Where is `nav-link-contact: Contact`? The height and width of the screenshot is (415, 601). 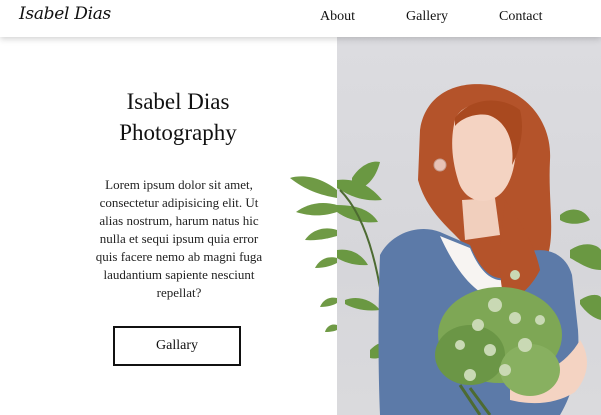 nav-link-contact: Contact is located at coordinates (521, 17).